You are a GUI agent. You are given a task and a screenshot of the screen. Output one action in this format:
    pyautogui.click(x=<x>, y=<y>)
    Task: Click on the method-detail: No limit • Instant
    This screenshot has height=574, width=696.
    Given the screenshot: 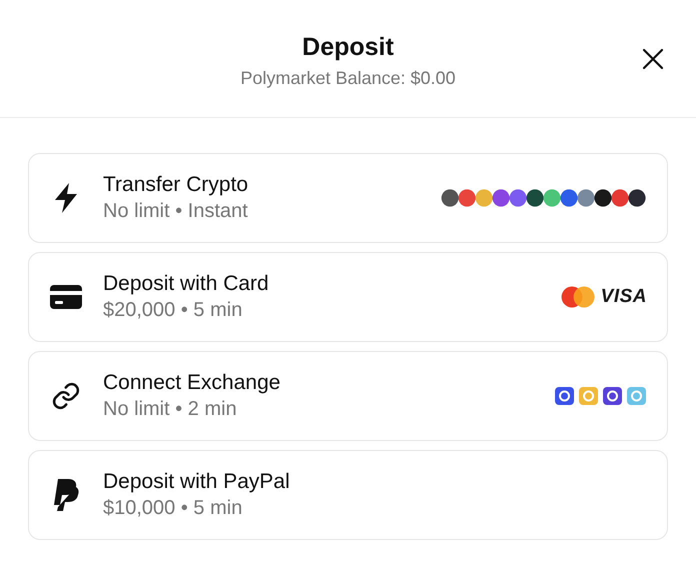 What is the action you would take?
    pyautogui.click(x=176, y=211)
    